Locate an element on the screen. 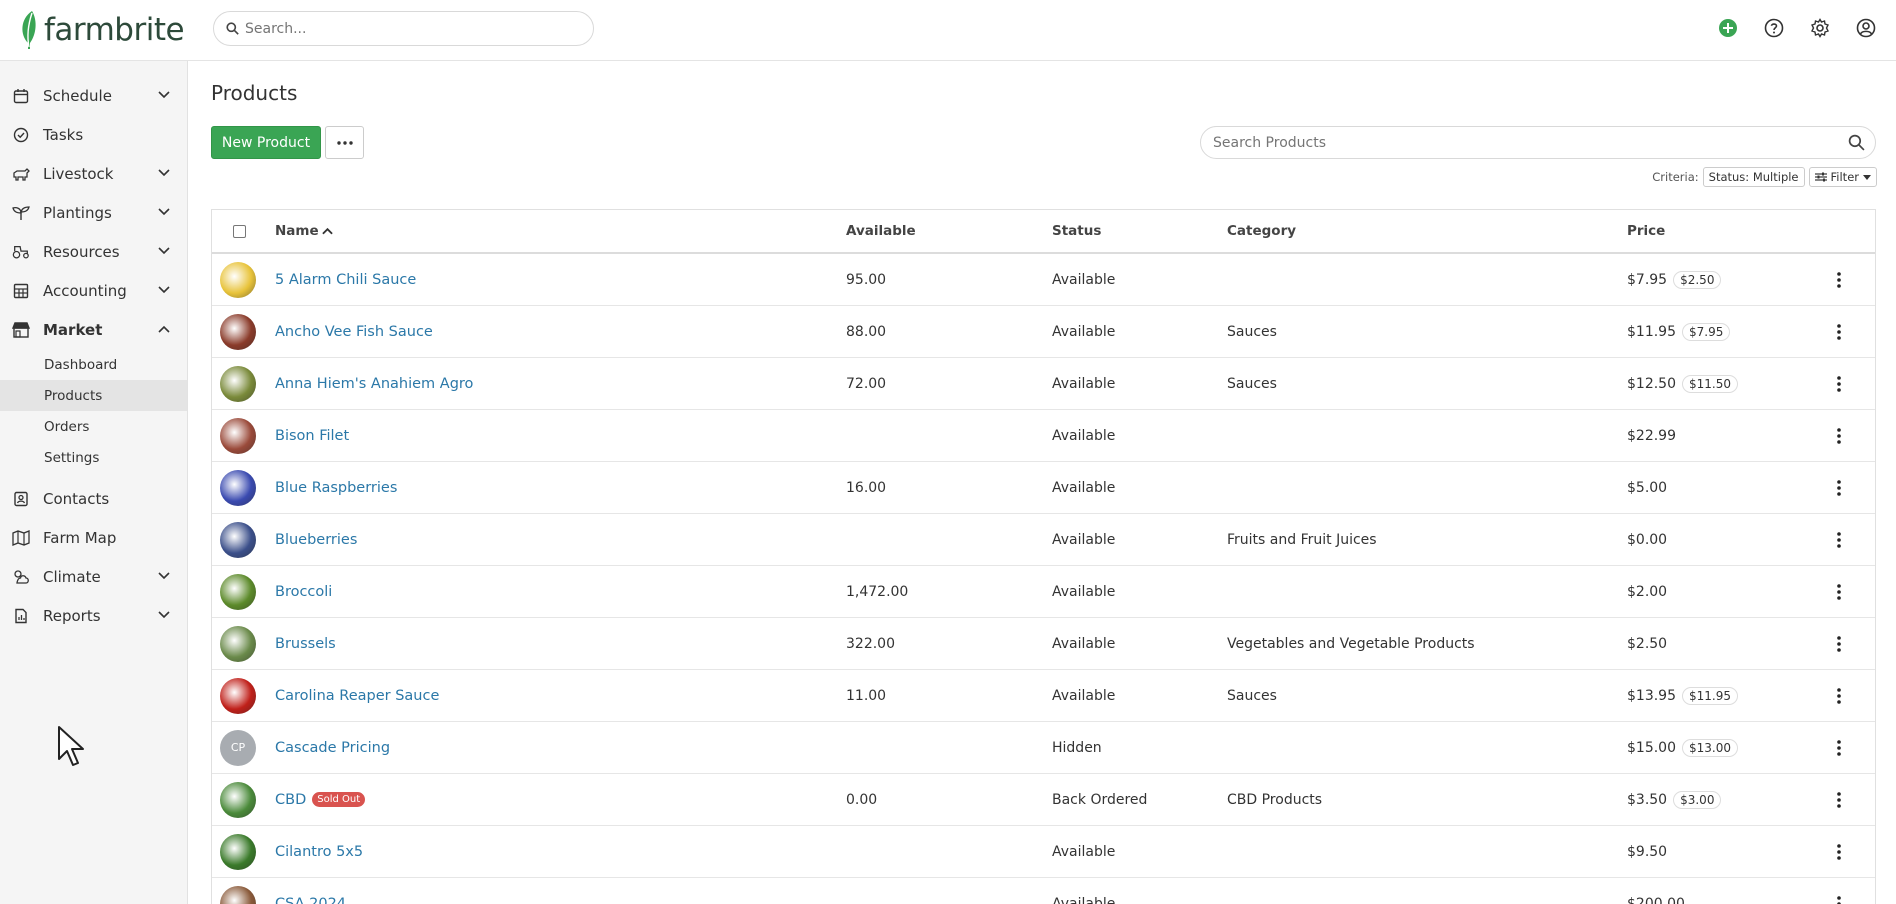 This screenshot has height=904, width=1896. product-name-link: Carolina Reaper Sauce is located at coordinates (357, 696).